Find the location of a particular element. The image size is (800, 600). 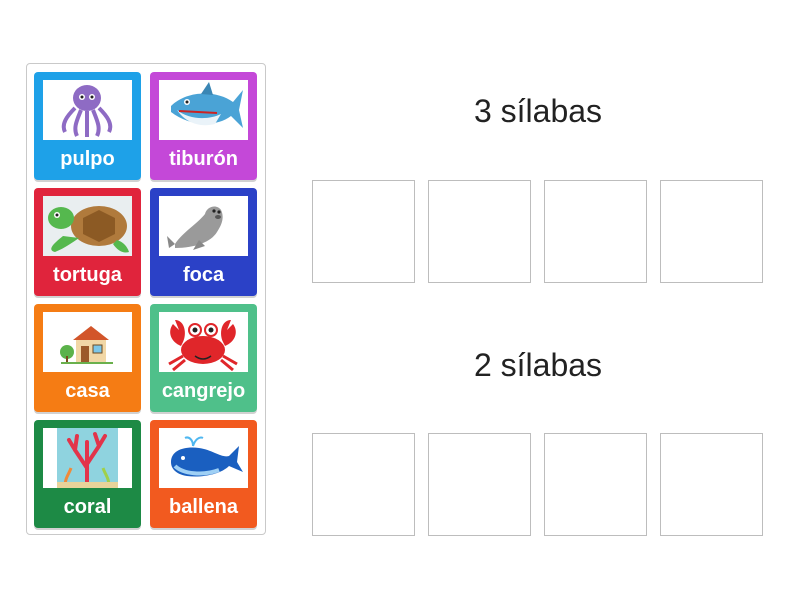

card-label: pulpo is located at coordinates (87, 159).